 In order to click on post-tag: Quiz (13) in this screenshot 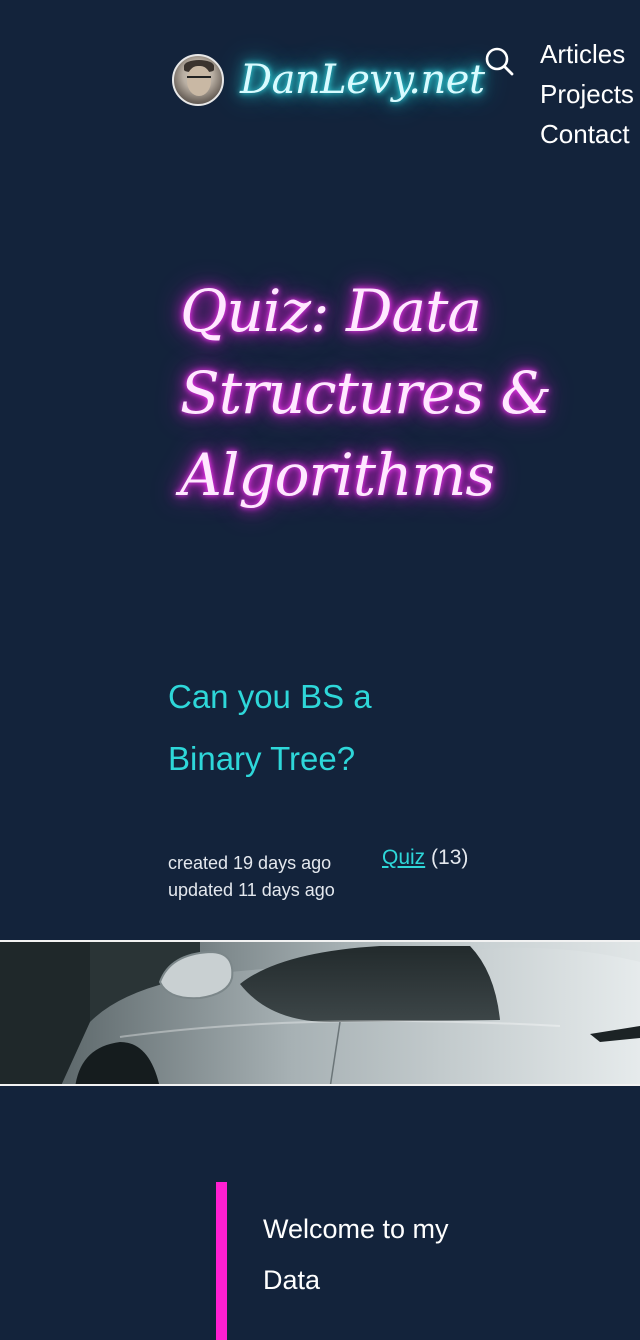, I will do `click(425, 858)`.